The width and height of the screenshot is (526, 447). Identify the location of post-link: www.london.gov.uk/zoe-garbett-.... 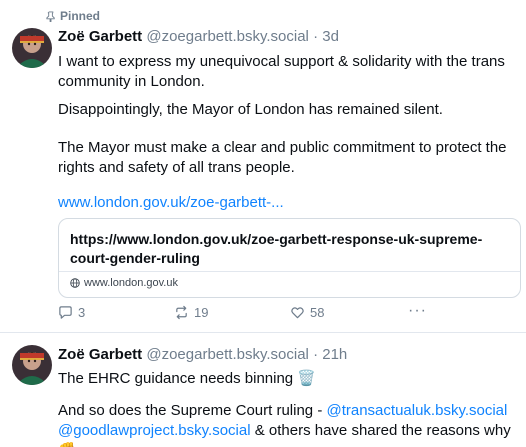
(288, 203).